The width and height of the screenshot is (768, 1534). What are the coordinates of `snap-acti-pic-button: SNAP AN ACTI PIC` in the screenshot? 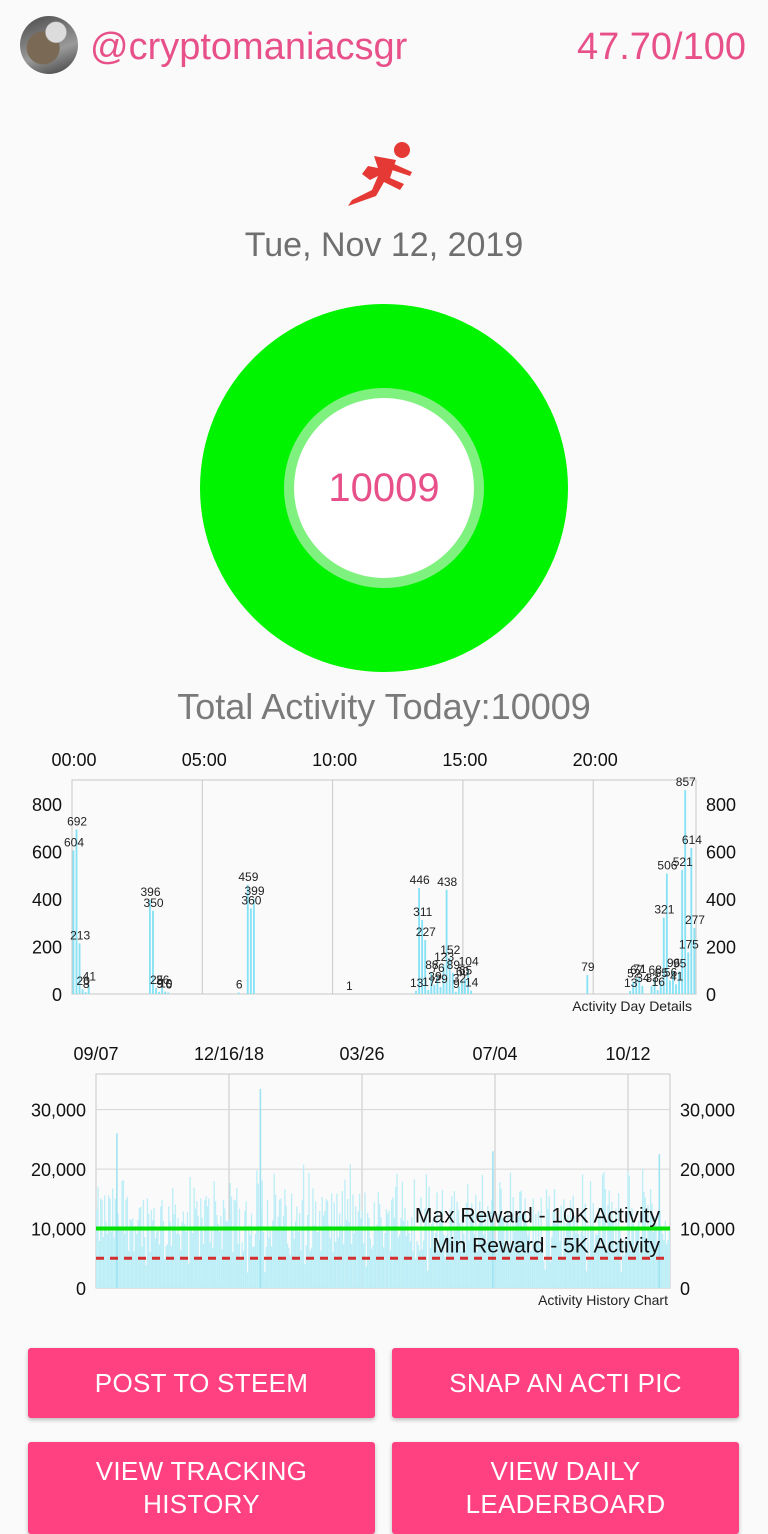 It's located at (565, 1383).